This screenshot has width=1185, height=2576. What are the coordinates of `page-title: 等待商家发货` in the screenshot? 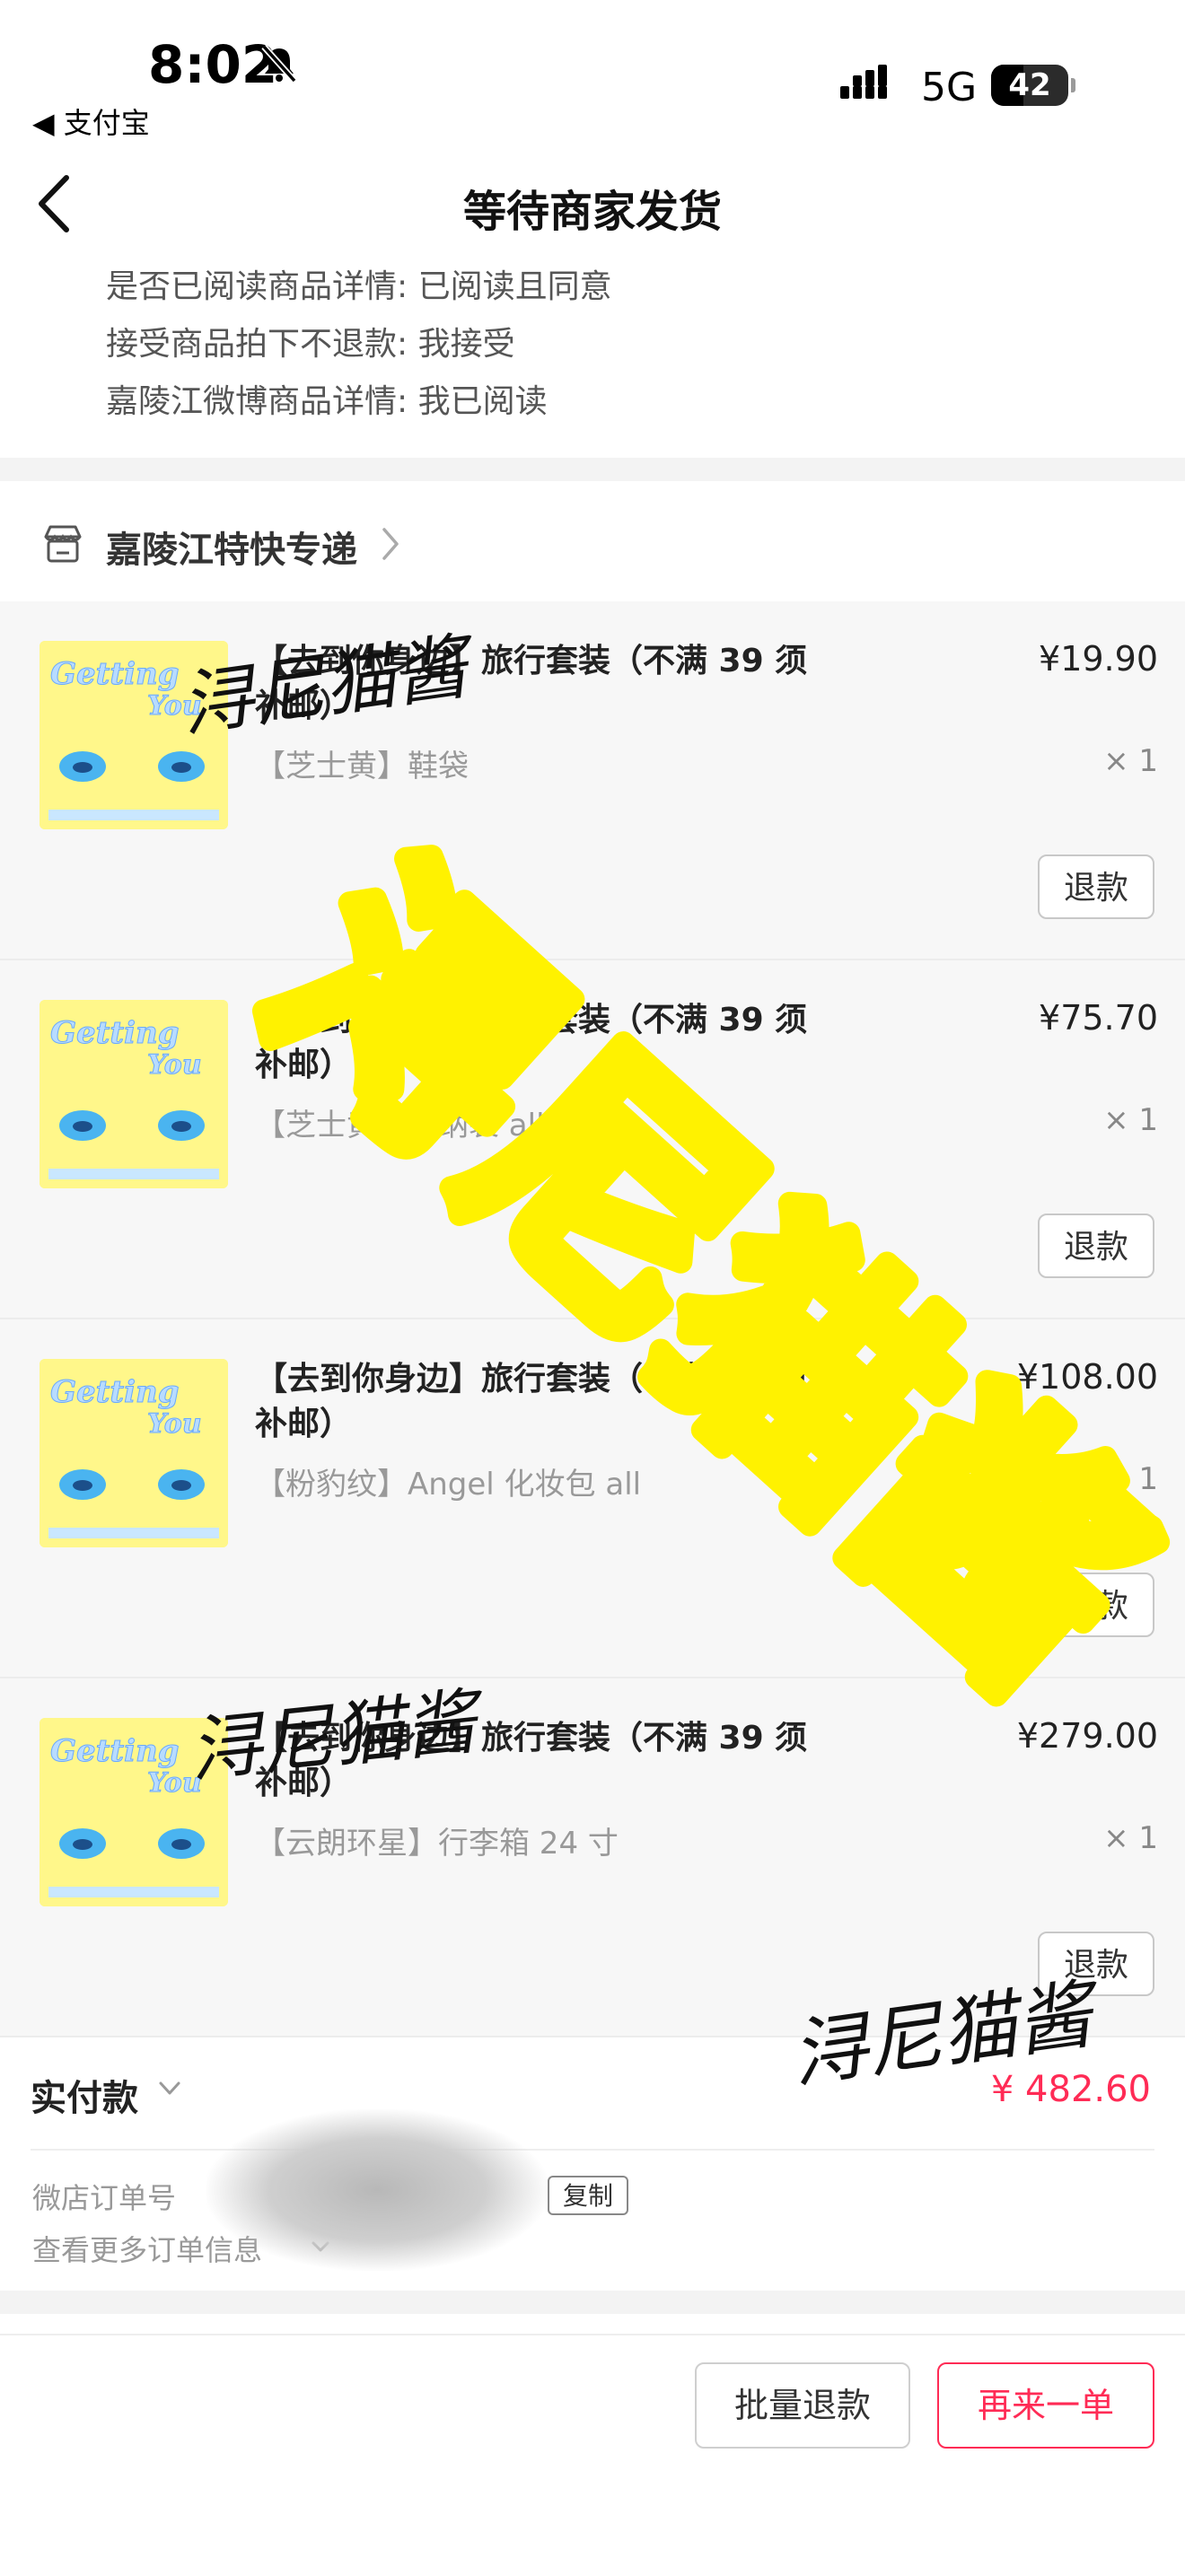 It's located at (592, 212).